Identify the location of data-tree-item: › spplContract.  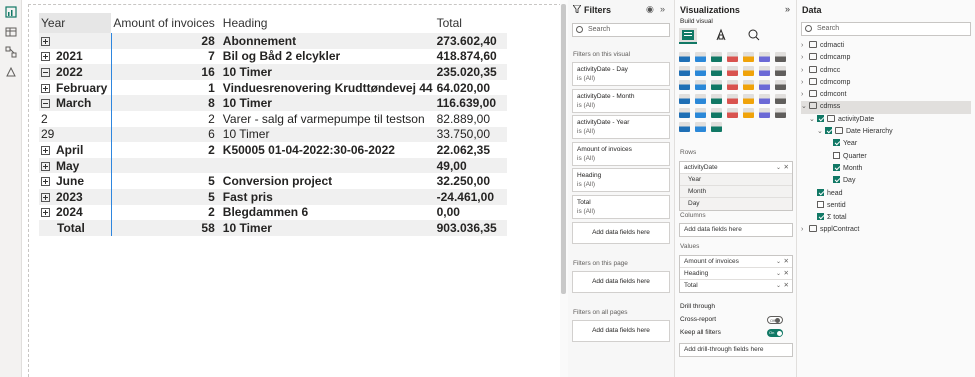
(886, 230).